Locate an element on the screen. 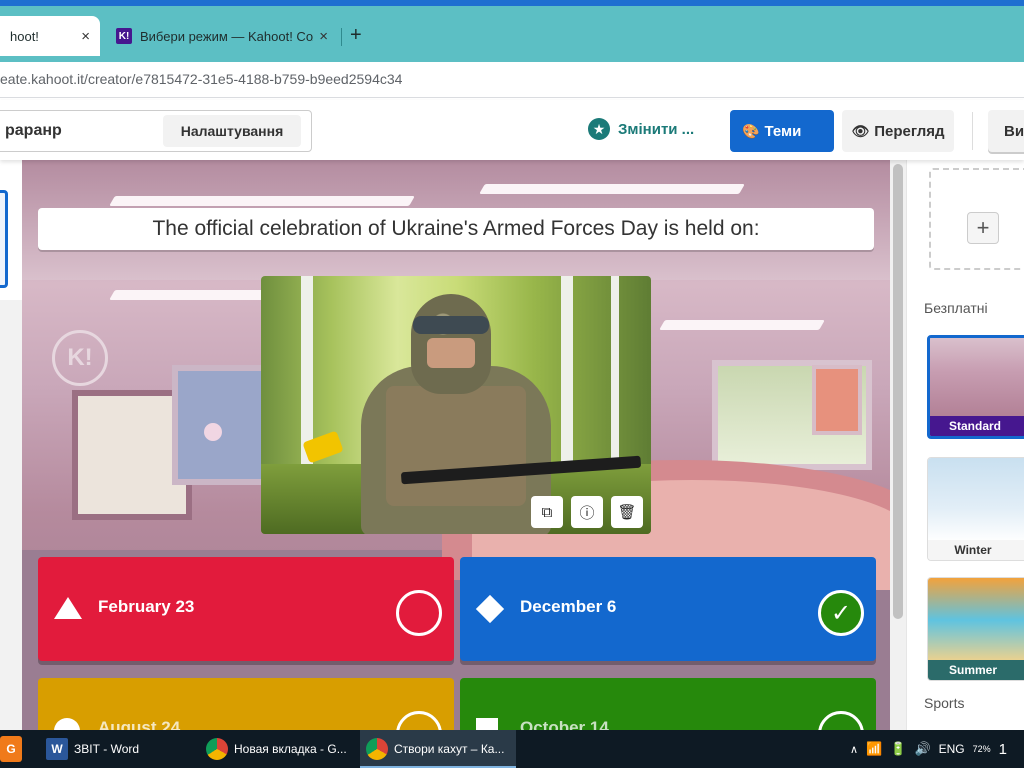 This screenshot has height=768, width=1024. kahoot-title-box: раранр Налаштування is located at coordinates (156, 131).